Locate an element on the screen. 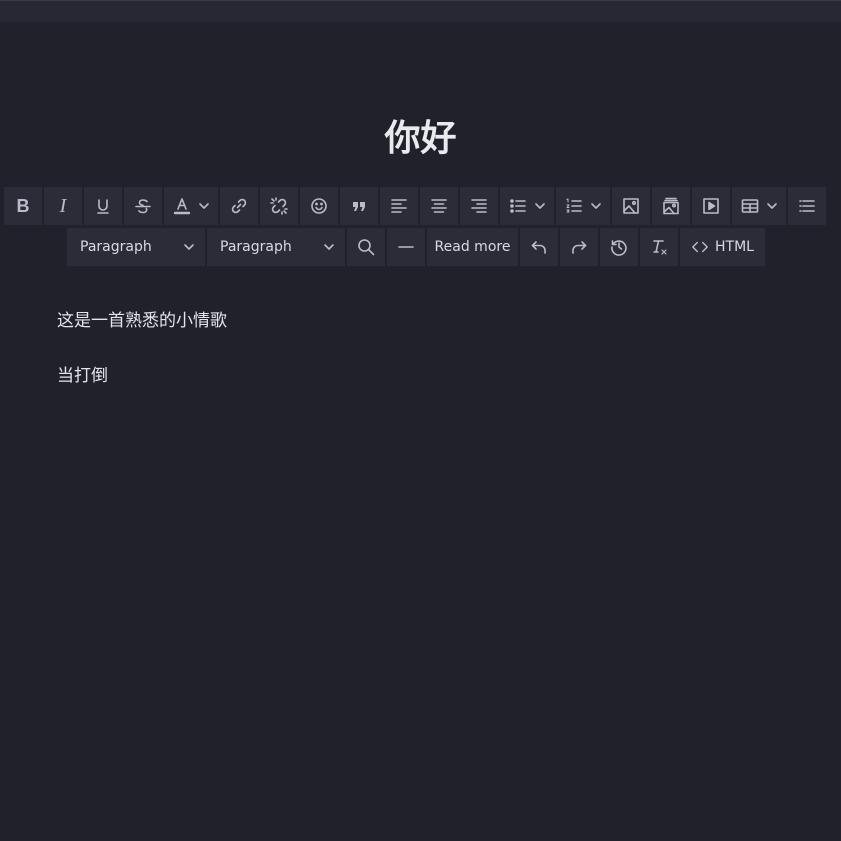  block-format-select: Paragraph is located at coordinates (136, 247).